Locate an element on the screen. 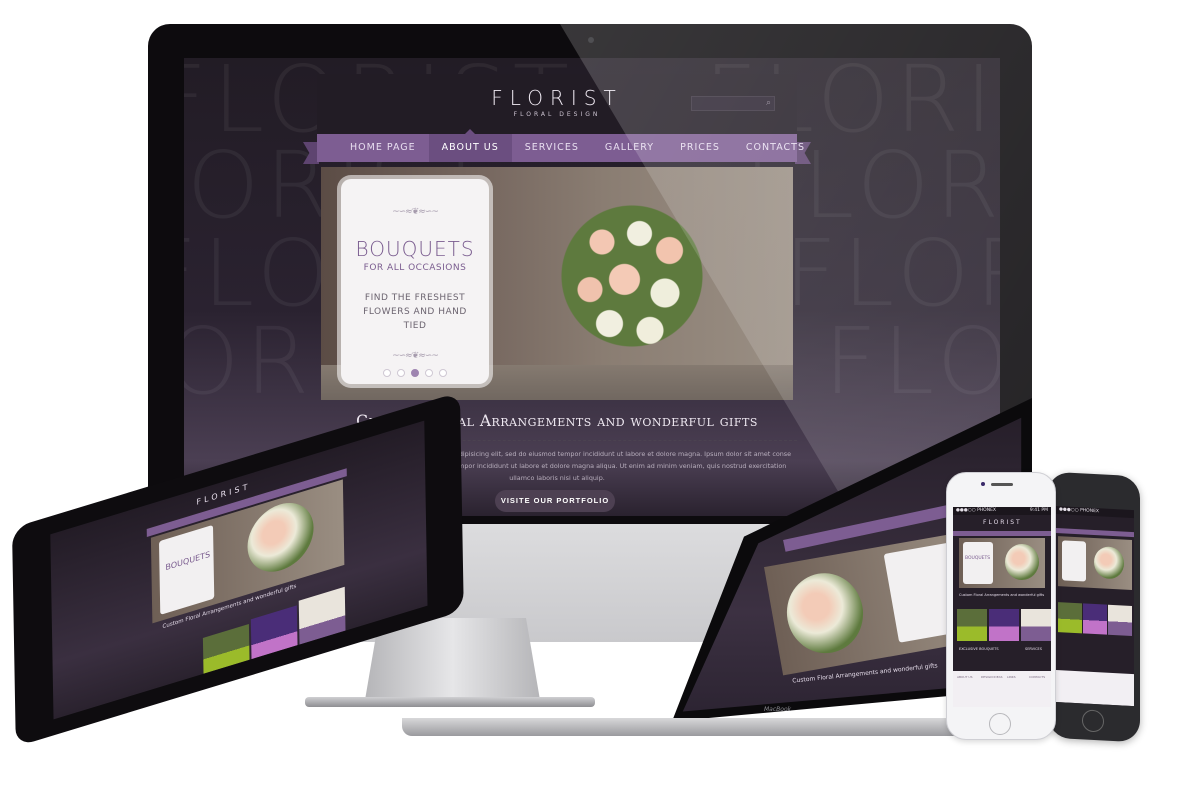 The width and height of the screenshot is (1200, 791). slider-title: BOUQUETS is located at coordinates (415, 249).